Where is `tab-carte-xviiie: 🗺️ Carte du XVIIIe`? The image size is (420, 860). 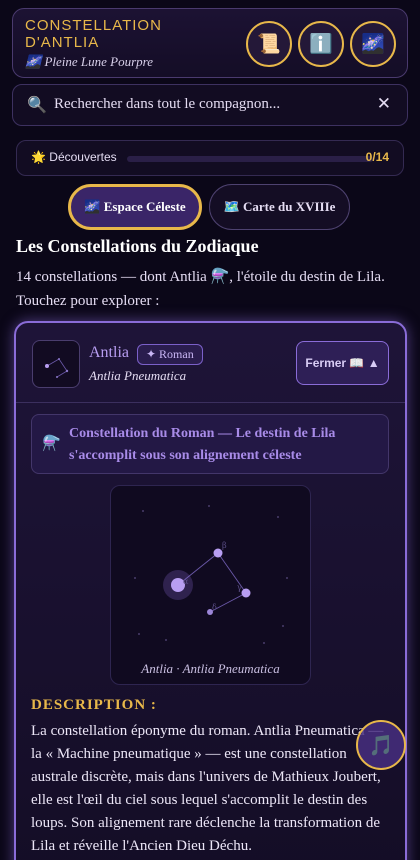 tab-carte-xviiie: 🗺️ Carte du XVIIIe is located at coordinates (279, 207).